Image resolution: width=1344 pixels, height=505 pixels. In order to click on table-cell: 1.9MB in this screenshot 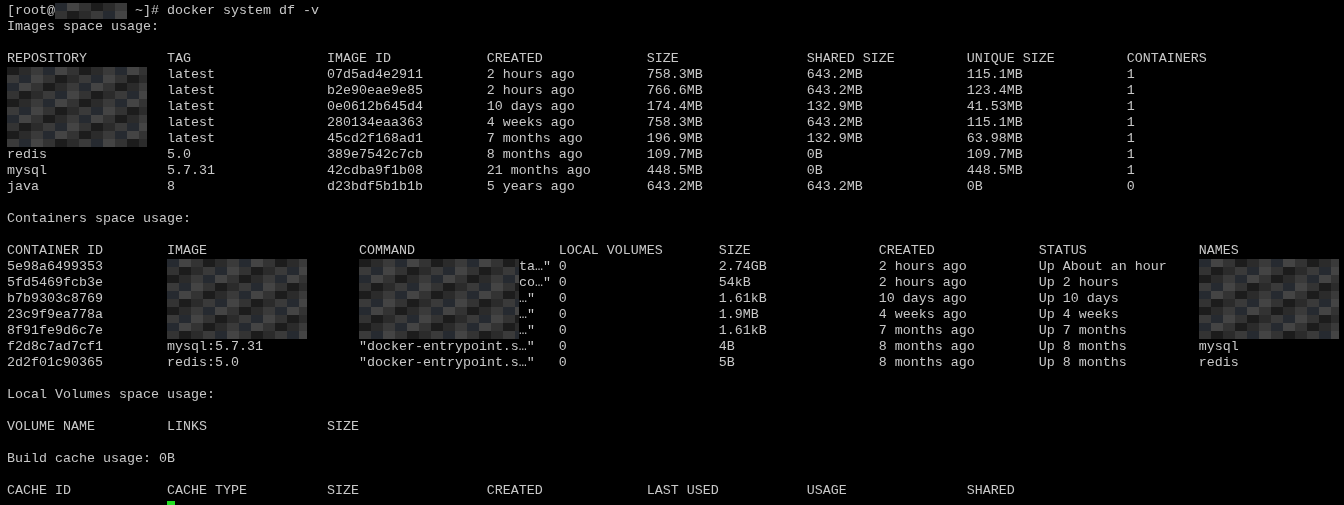, I will do `click(738, 315)`.